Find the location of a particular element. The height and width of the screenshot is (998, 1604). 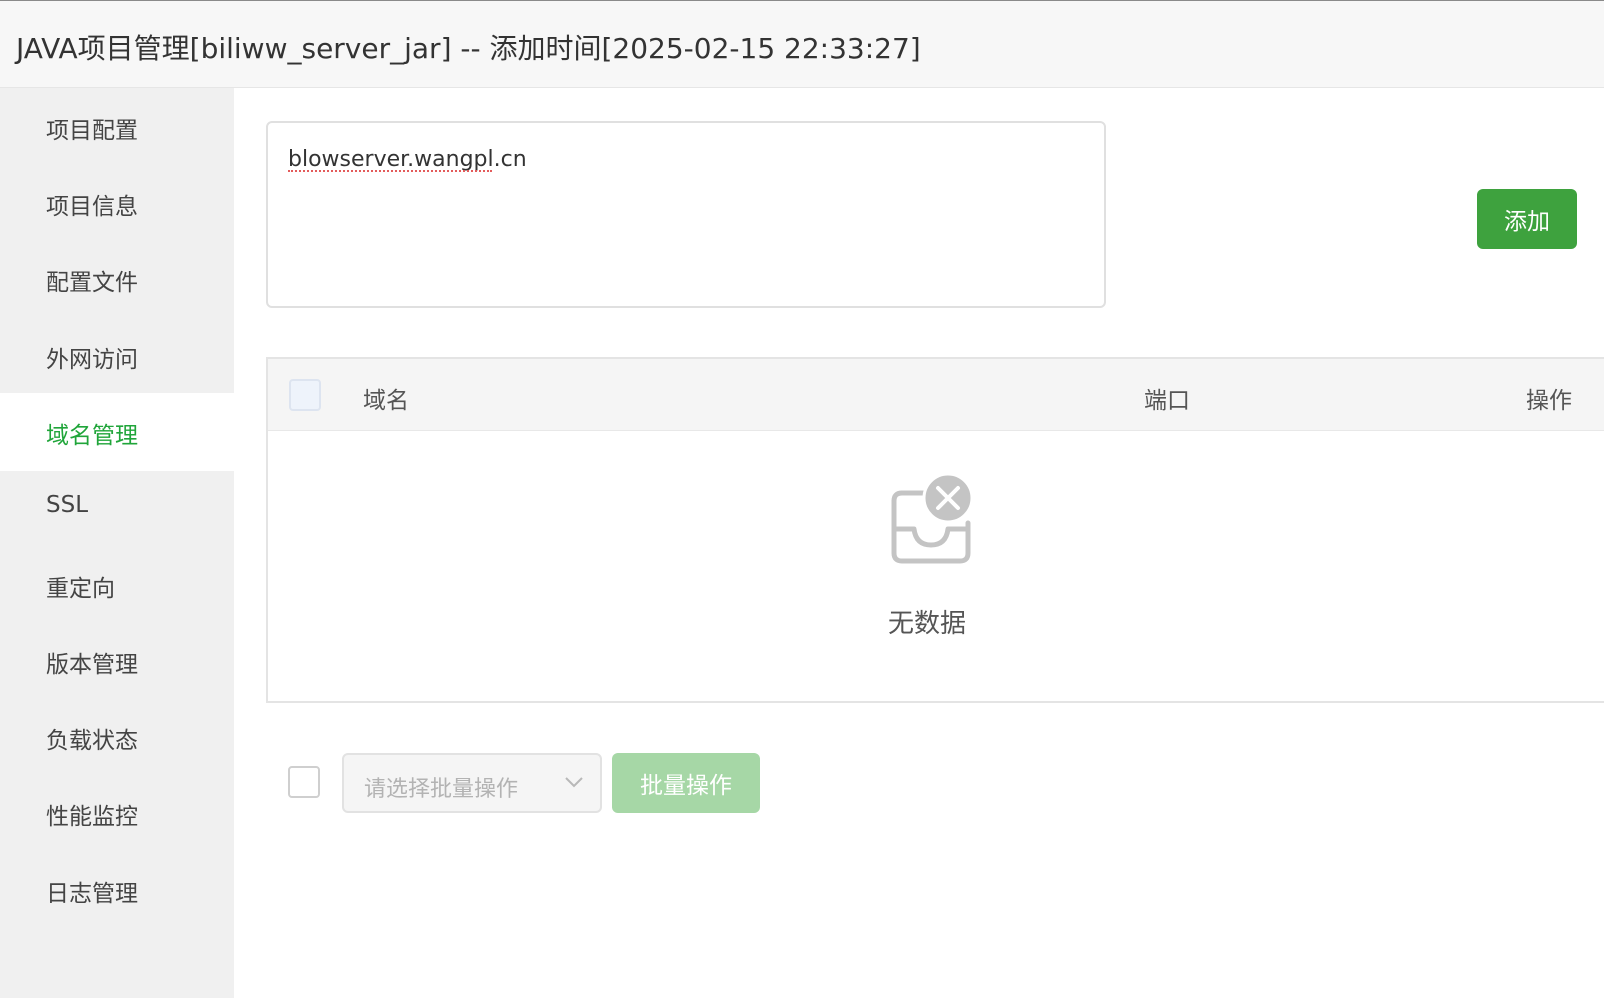

sidebar-item-performance-monitor: 性能监控 is located at coordinates (117, 813).